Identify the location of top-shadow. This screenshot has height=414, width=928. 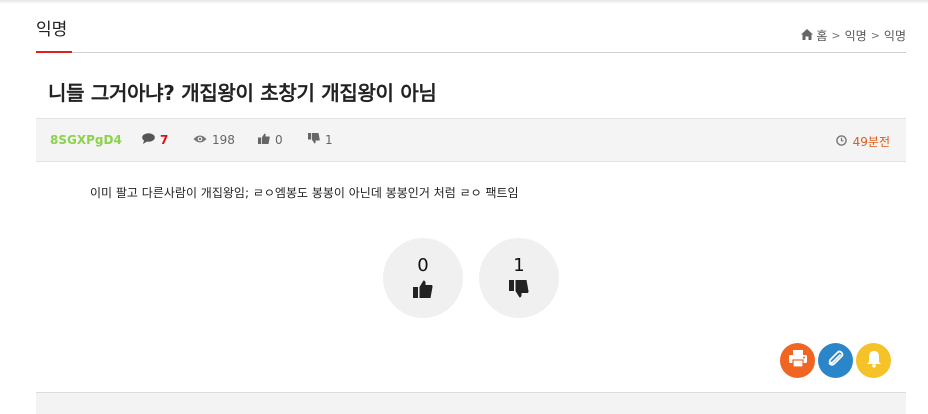
(464, 2).